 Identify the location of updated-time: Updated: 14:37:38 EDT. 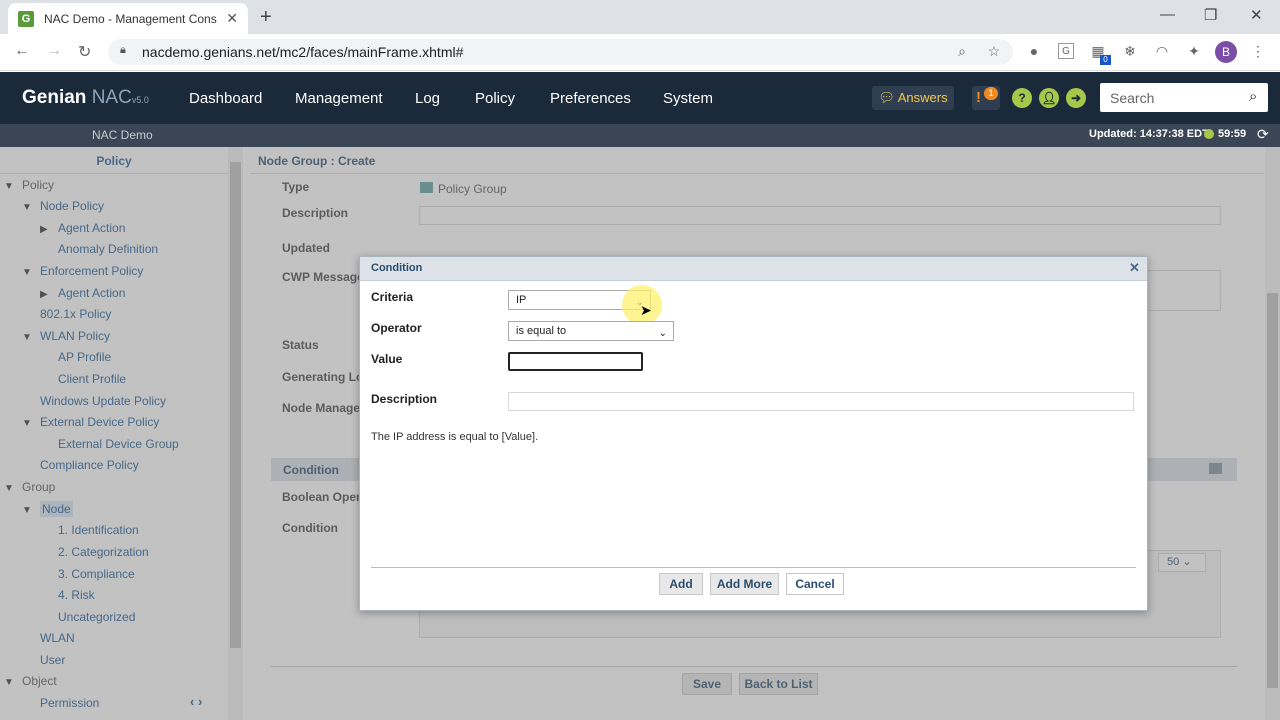
(1149, 134).